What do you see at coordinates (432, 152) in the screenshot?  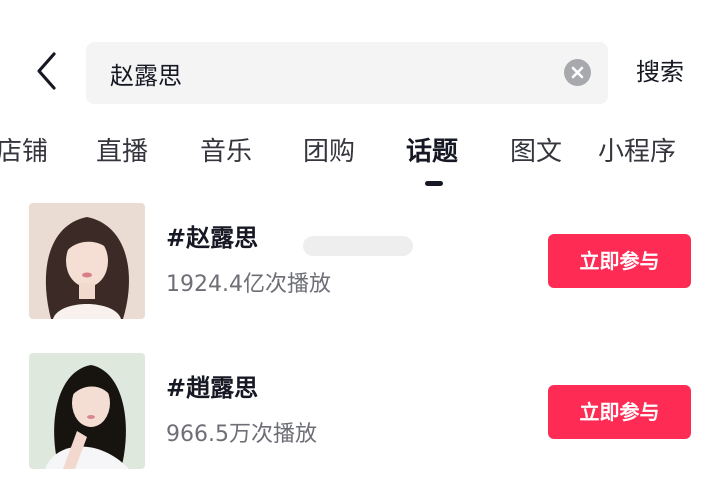 I see `tab-topics: 话题` at bounding box center [432, 152].